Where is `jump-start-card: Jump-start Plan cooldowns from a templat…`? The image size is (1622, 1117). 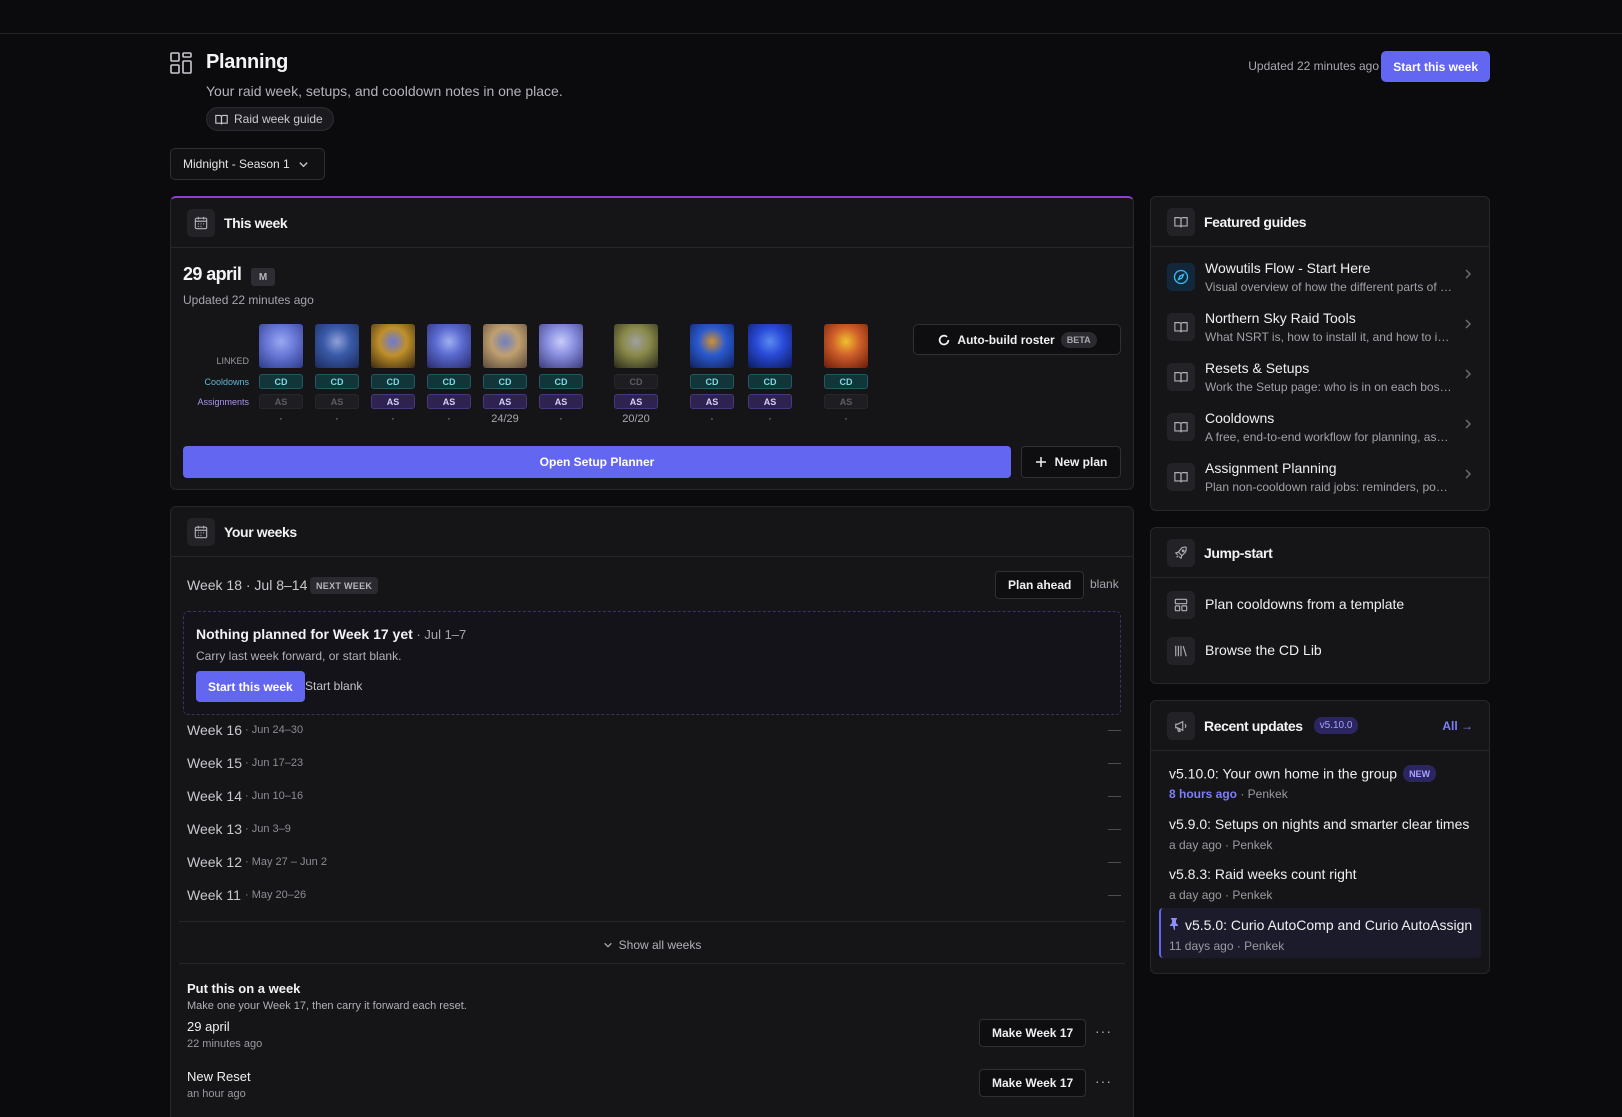 jump-start-card: Jump-start Plan cooldowns from a templat… is located at coordinates (1320, 605).